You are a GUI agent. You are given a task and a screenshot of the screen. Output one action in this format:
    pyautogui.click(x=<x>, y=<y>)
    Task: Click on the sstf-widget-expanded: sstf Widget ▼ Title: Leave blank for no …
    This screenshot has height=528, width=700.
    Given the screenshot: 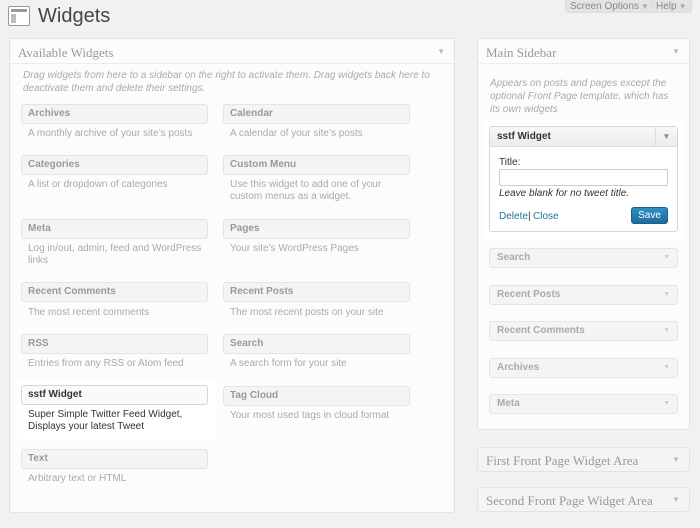 What is the action you would take?
    pyautogui.click(x=583, y=179)
    